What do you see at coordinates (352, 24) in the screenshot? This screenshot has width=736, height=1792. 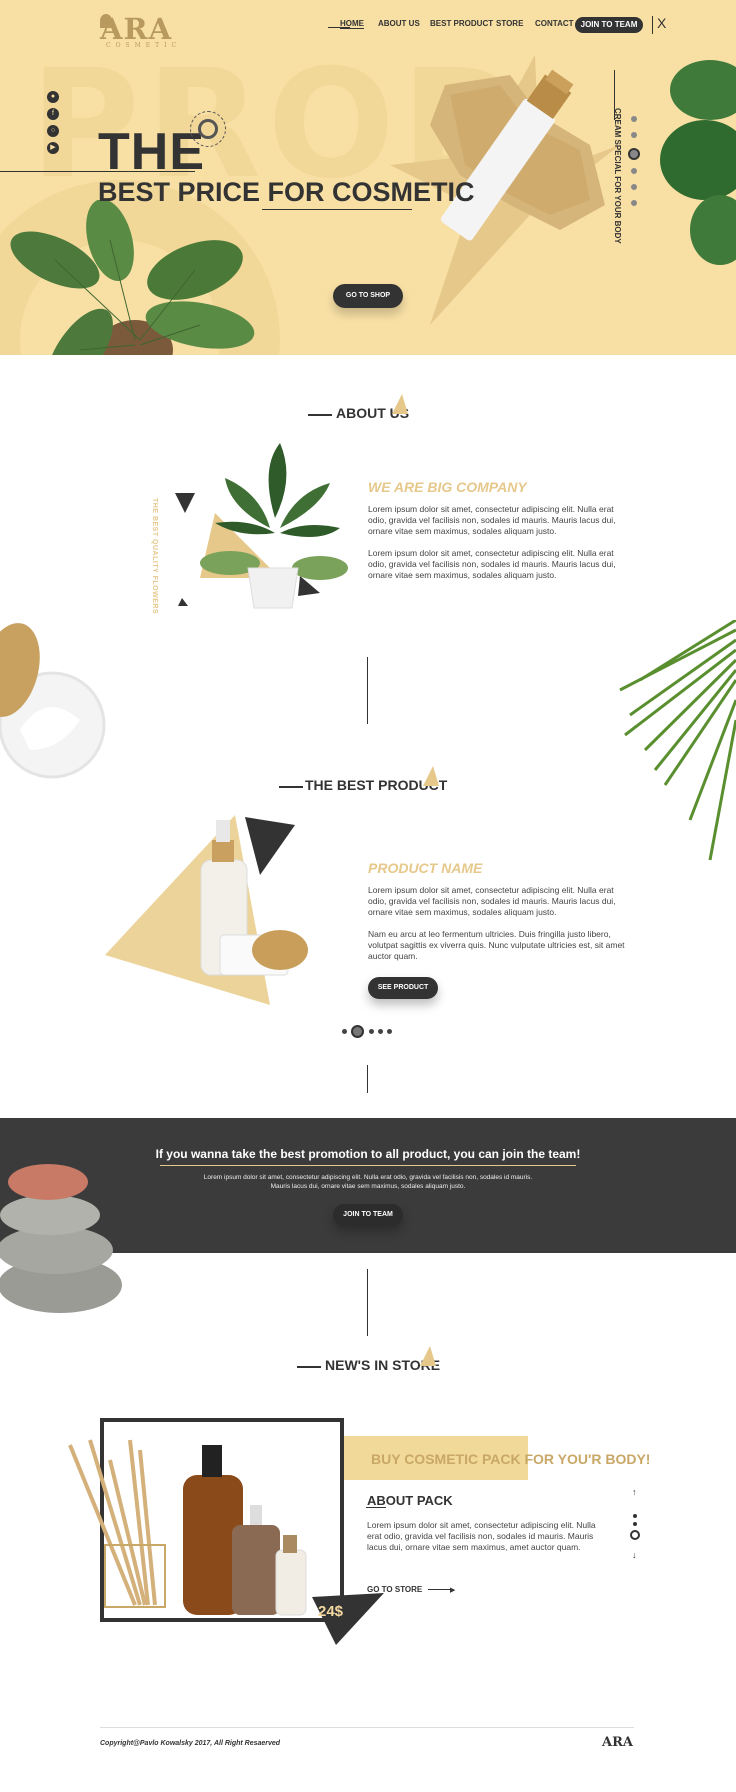 I see `nav-home: HOME` at bounding box center [352, 24].